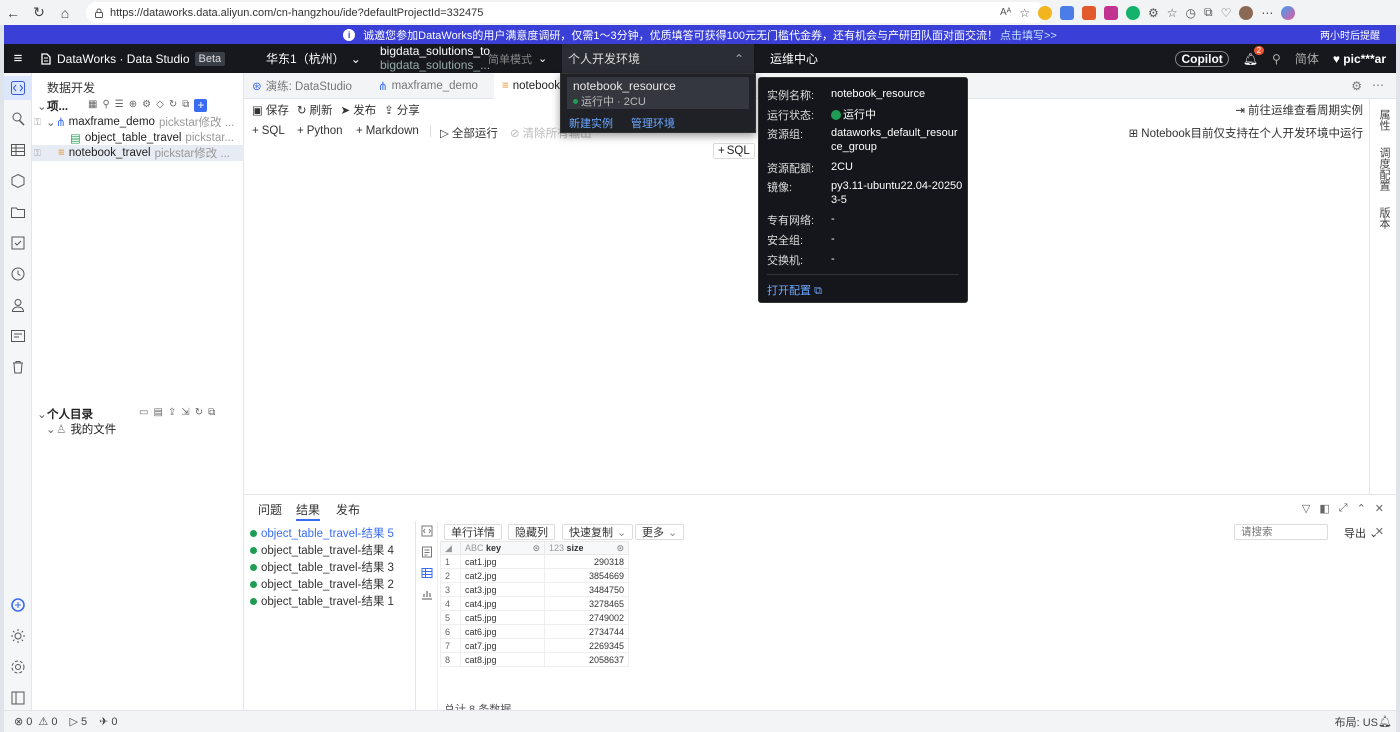 The image size is (1400, 732). I want to click on copilot-browser-icon, so click(1288, 12).